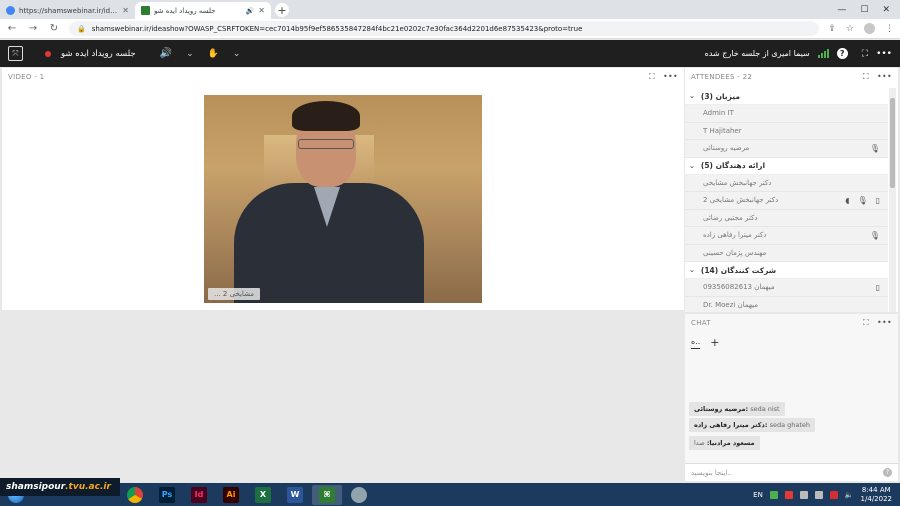 This screenshot has width=900, height=506. Describe the element at coordinates (282, 10) in the screenshot. I see `new-tab-button: +` at that location.